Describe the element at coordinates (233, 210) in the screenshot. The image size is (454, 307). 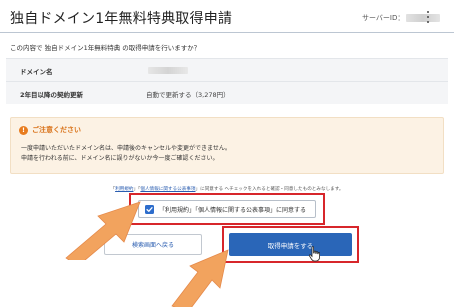
I see `agree-label: 「利用規約」「個人情報に関する公表事項」に同意する` at that location.